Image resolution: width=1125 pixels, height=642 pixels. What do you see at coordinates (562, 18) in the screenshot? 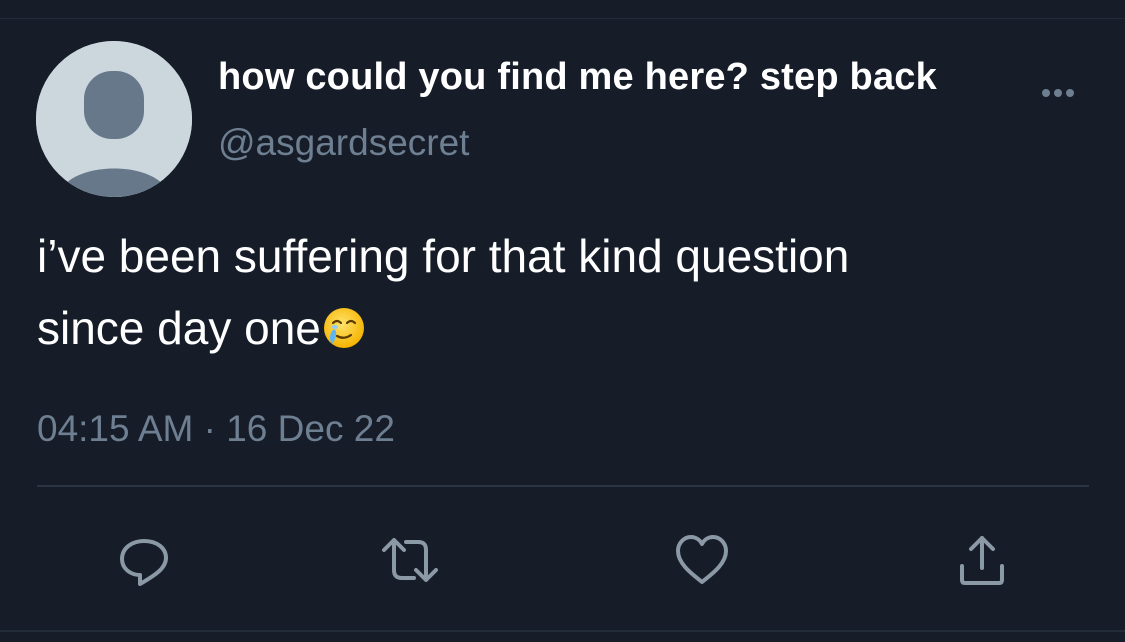
I see `top-divider` at bounding box center [562, 18].